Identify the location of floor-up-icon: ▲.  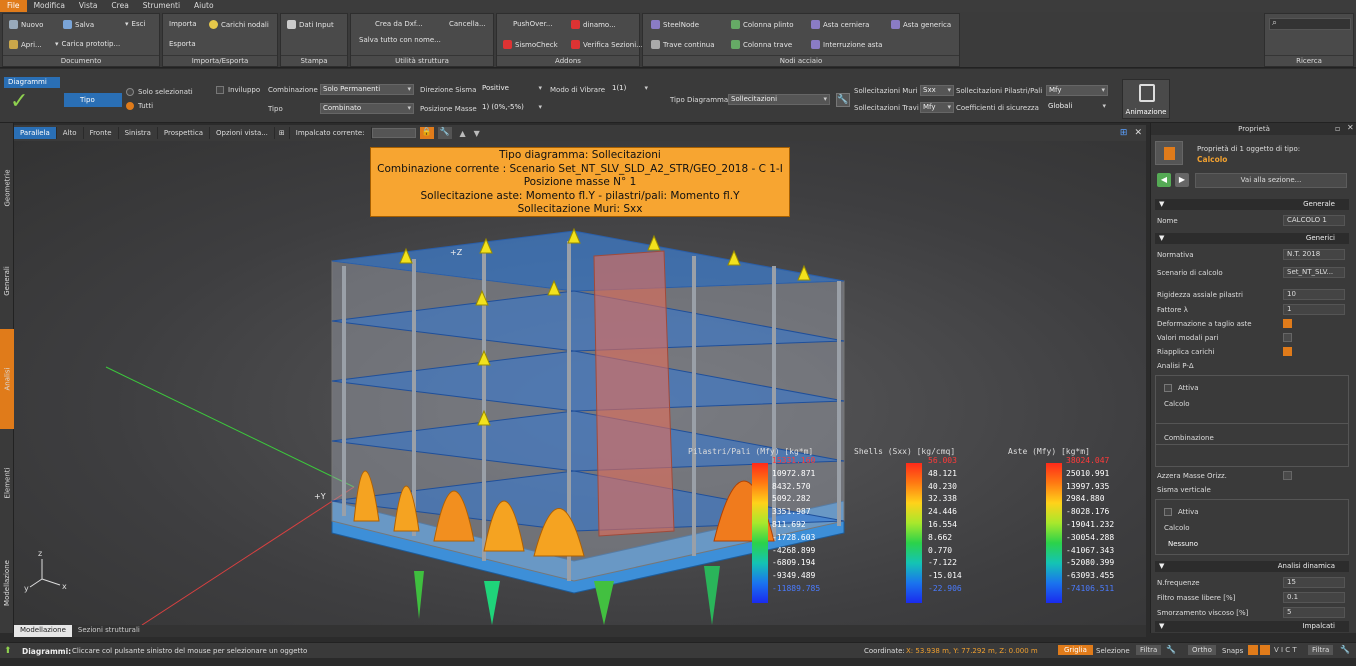
(463, 133).